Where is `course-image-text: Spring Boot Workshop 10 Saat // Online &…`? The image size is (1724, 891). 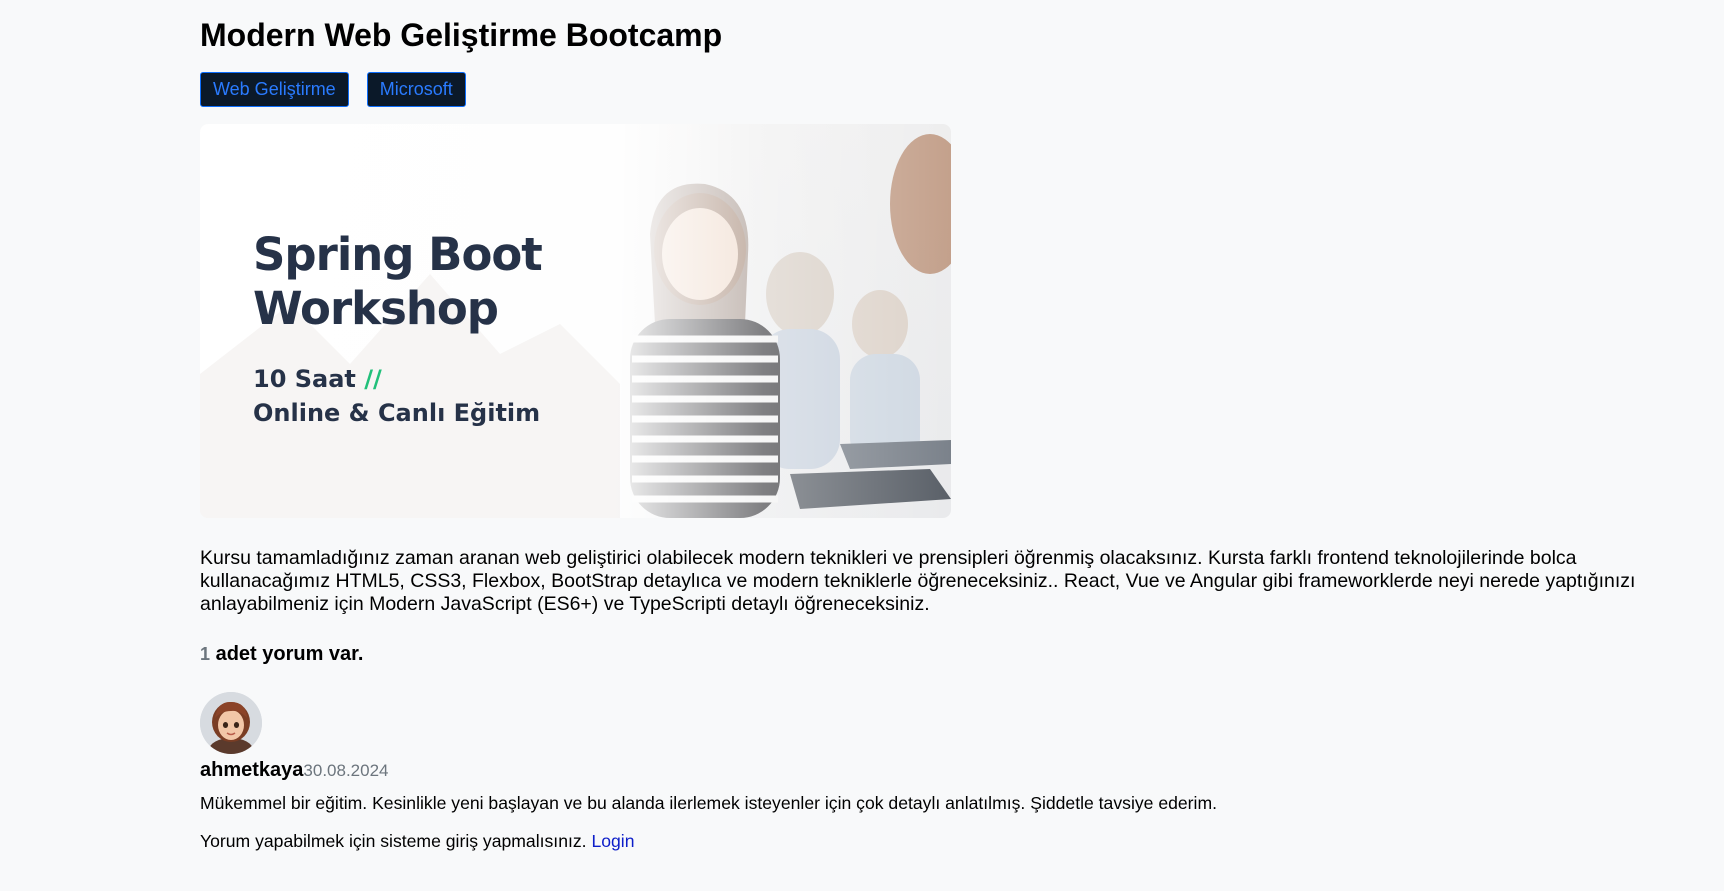
course-image-text: Spring Boot Workshop 10 Saat // Online &… is located at coordinates (398, 329).